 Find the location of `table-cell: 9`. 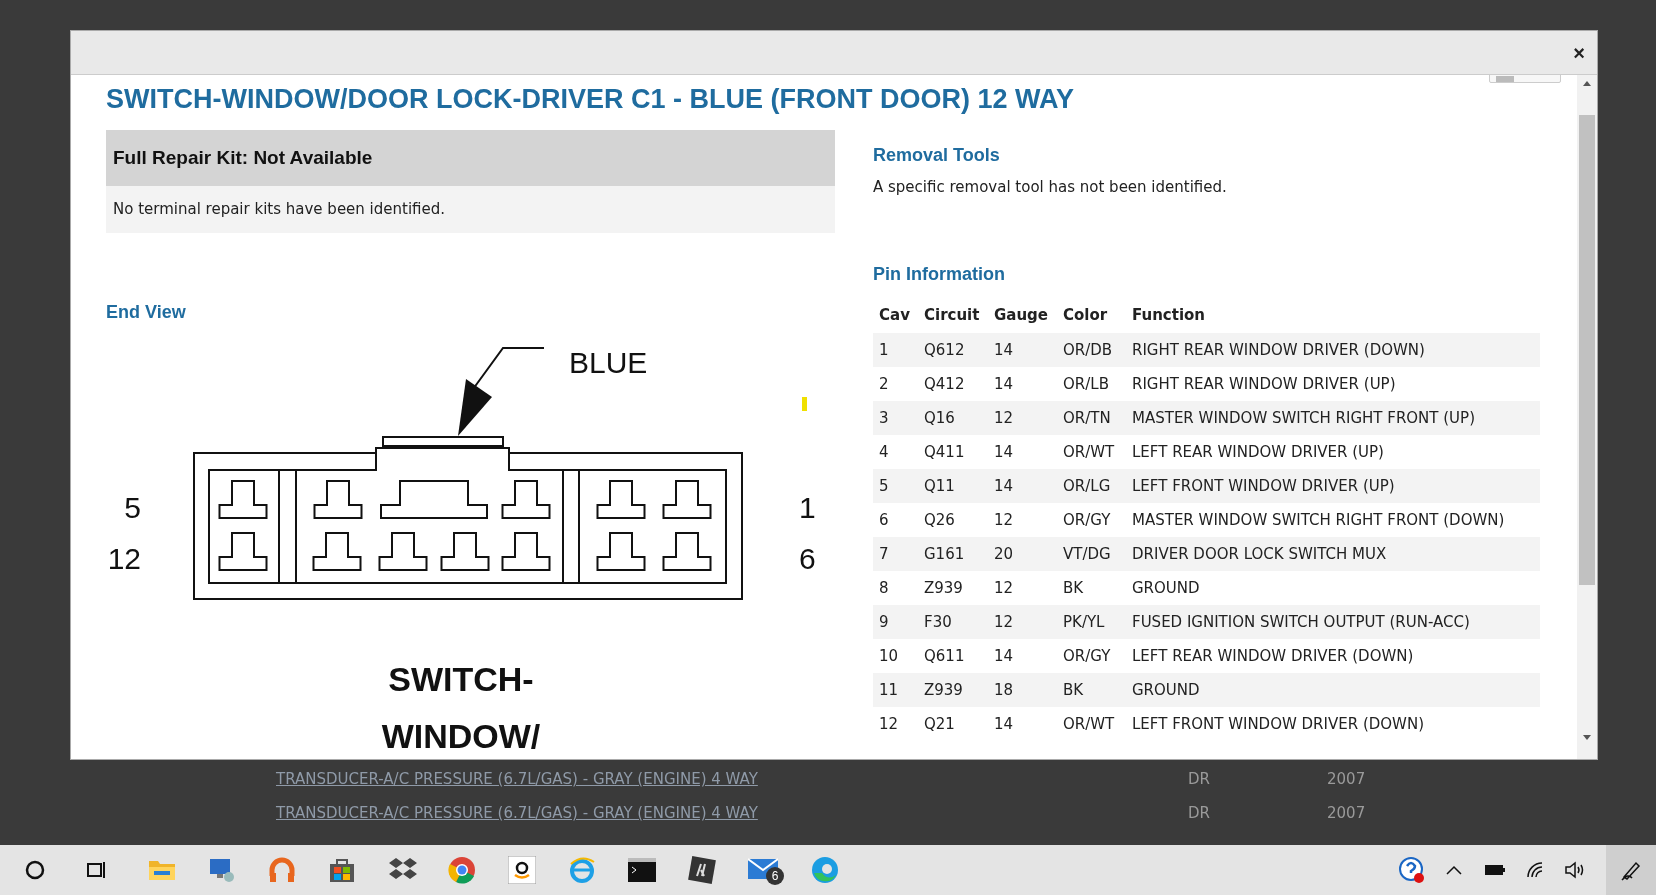

table-cell: 9 is located at coordinates (895, 622).